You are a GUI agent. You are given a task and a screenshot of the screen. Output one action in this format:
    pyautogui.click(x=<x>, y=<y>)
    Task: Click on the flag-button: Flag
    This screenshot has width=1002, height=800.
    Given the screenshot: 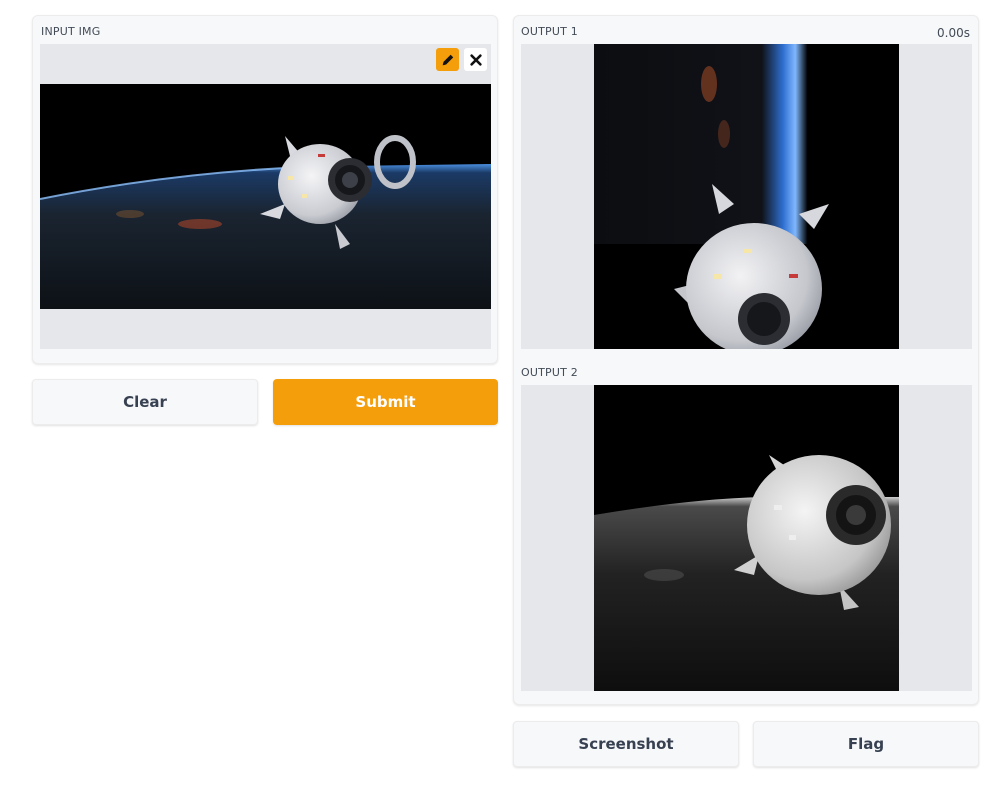 What is the action you would take?
    pyautogui.click(x=866, y=744)
    